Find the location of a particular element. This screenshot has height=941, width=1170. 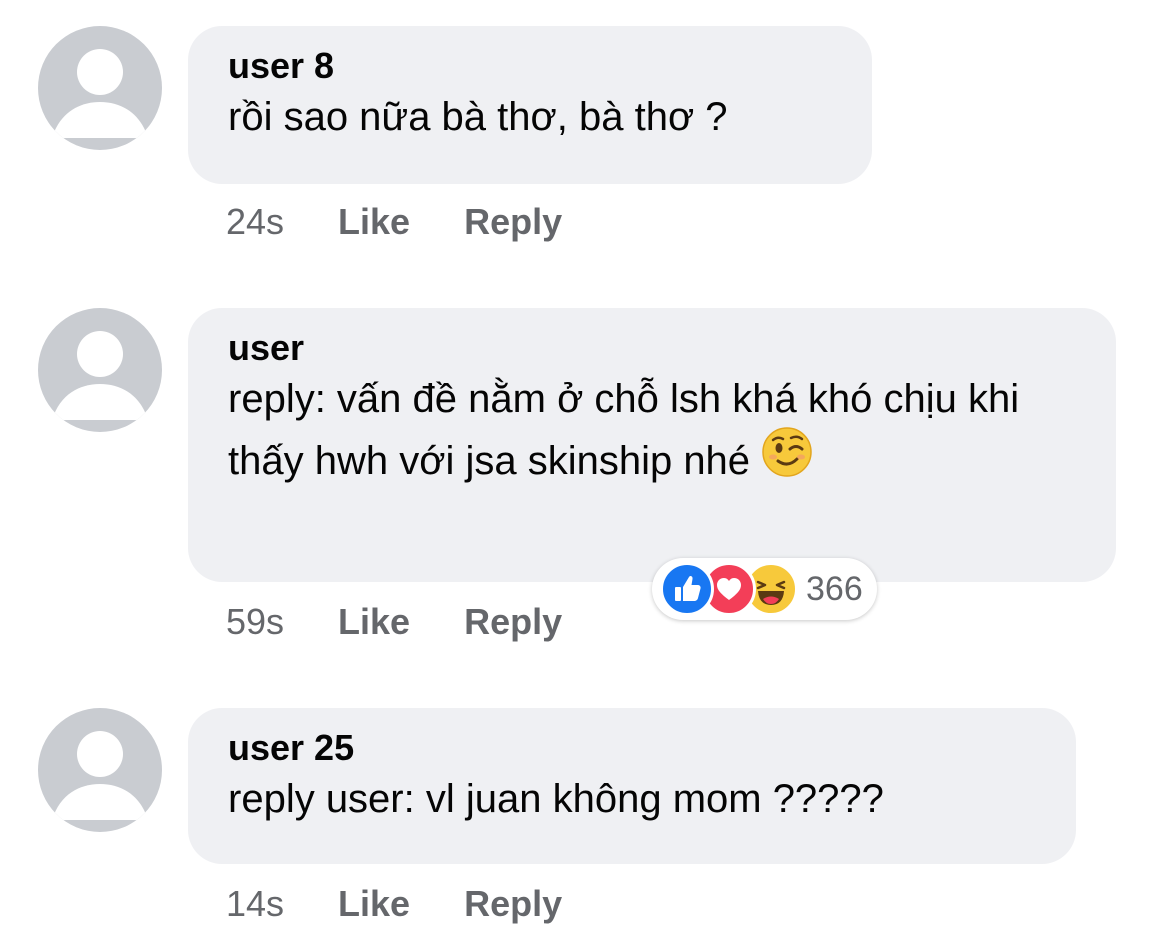

comment-actions: 59s Like Reply is located at coordinates (421, 622).